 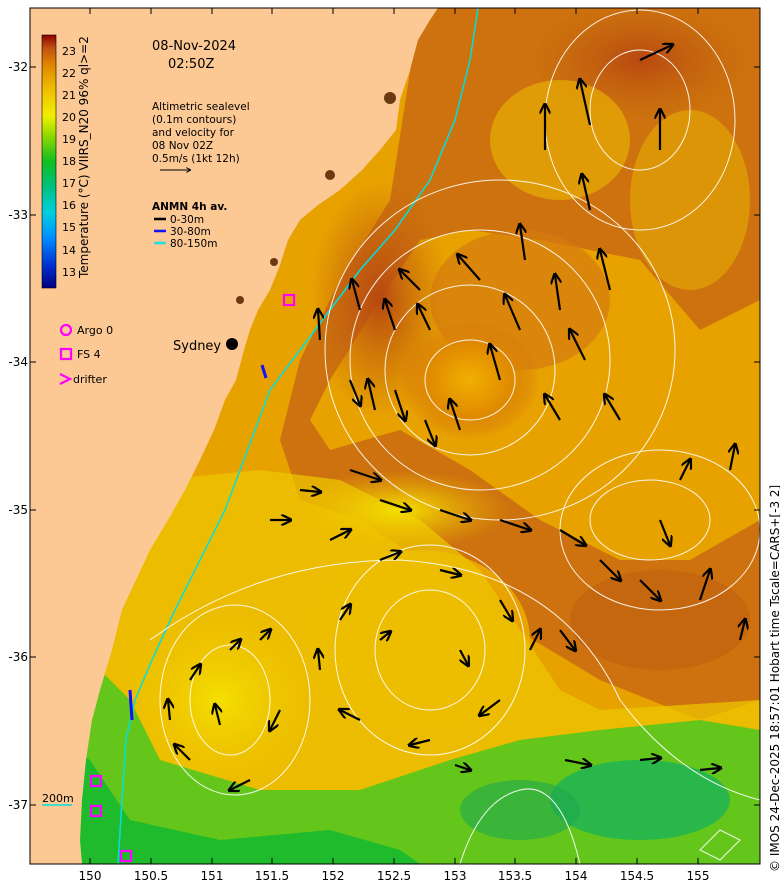 I want to click on colorbar-tick: 23, so click(x=69, y=51).